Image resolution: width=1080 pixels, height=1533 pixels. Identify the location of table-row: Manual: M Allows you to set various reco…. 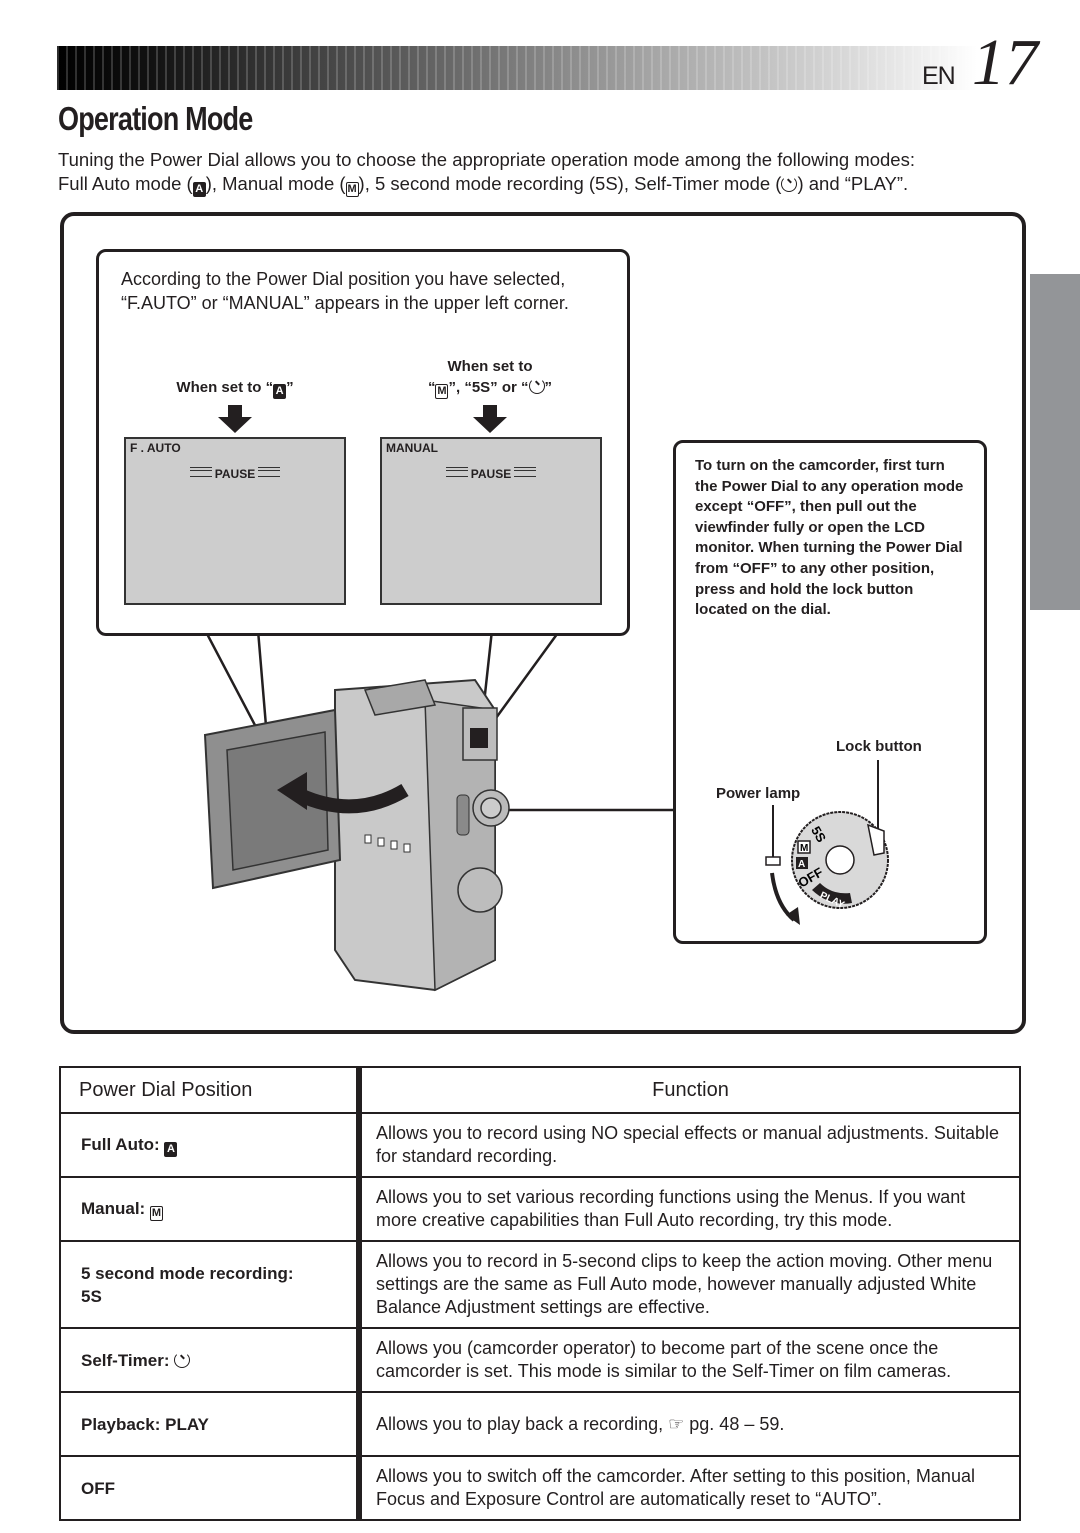
(540, 1209).